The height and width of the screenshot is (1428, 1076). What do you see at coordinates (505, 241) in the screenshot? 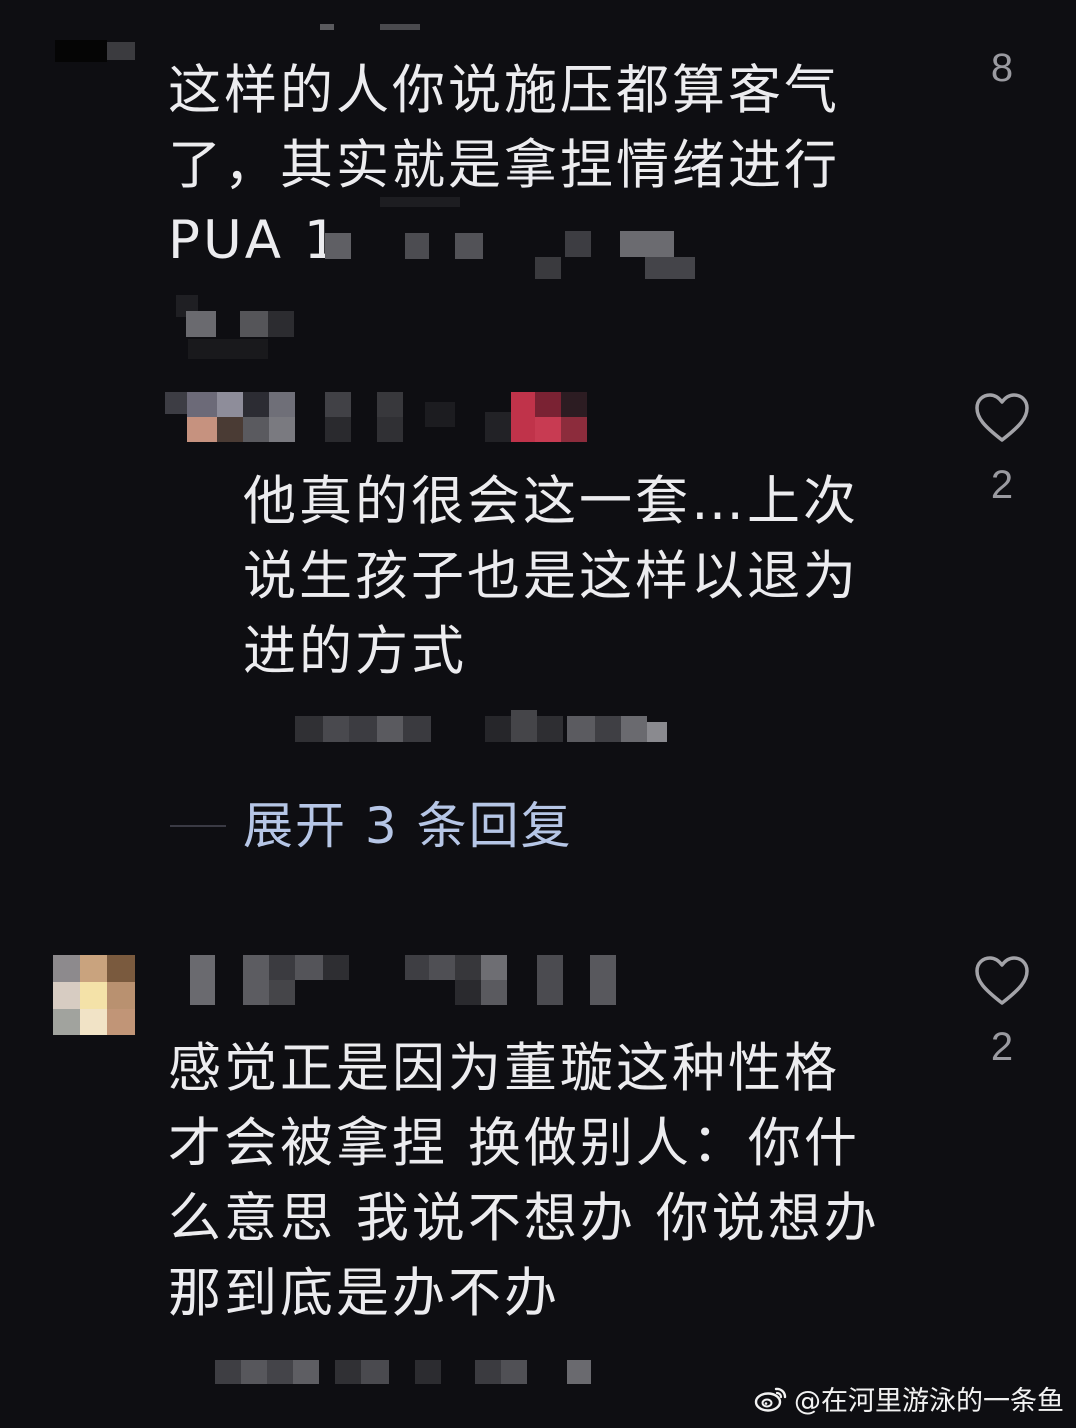
I see `comment-1-meta-redacted` at bounding box center [505, 241].